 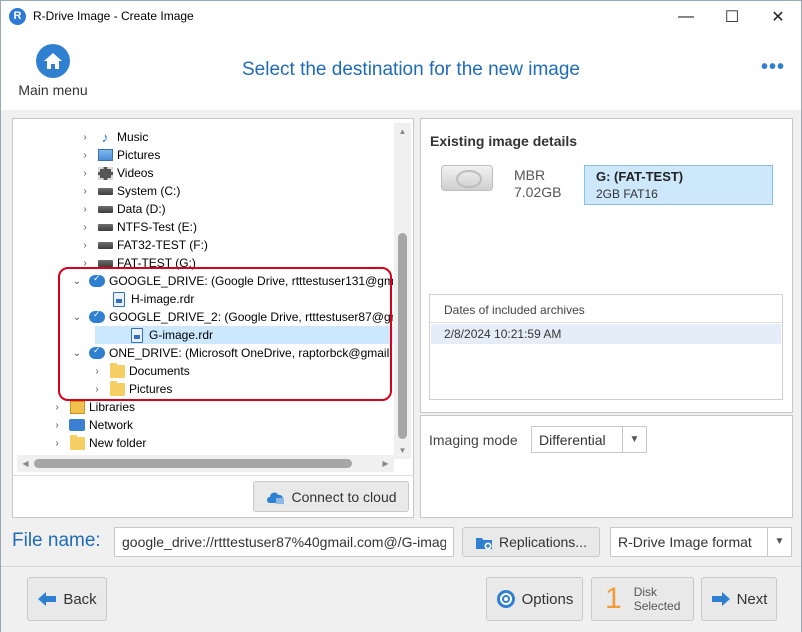 What do you see at coordinates (284, 542) in the screenshot?
I see `file-name-input` at bounding box center [284, 542].